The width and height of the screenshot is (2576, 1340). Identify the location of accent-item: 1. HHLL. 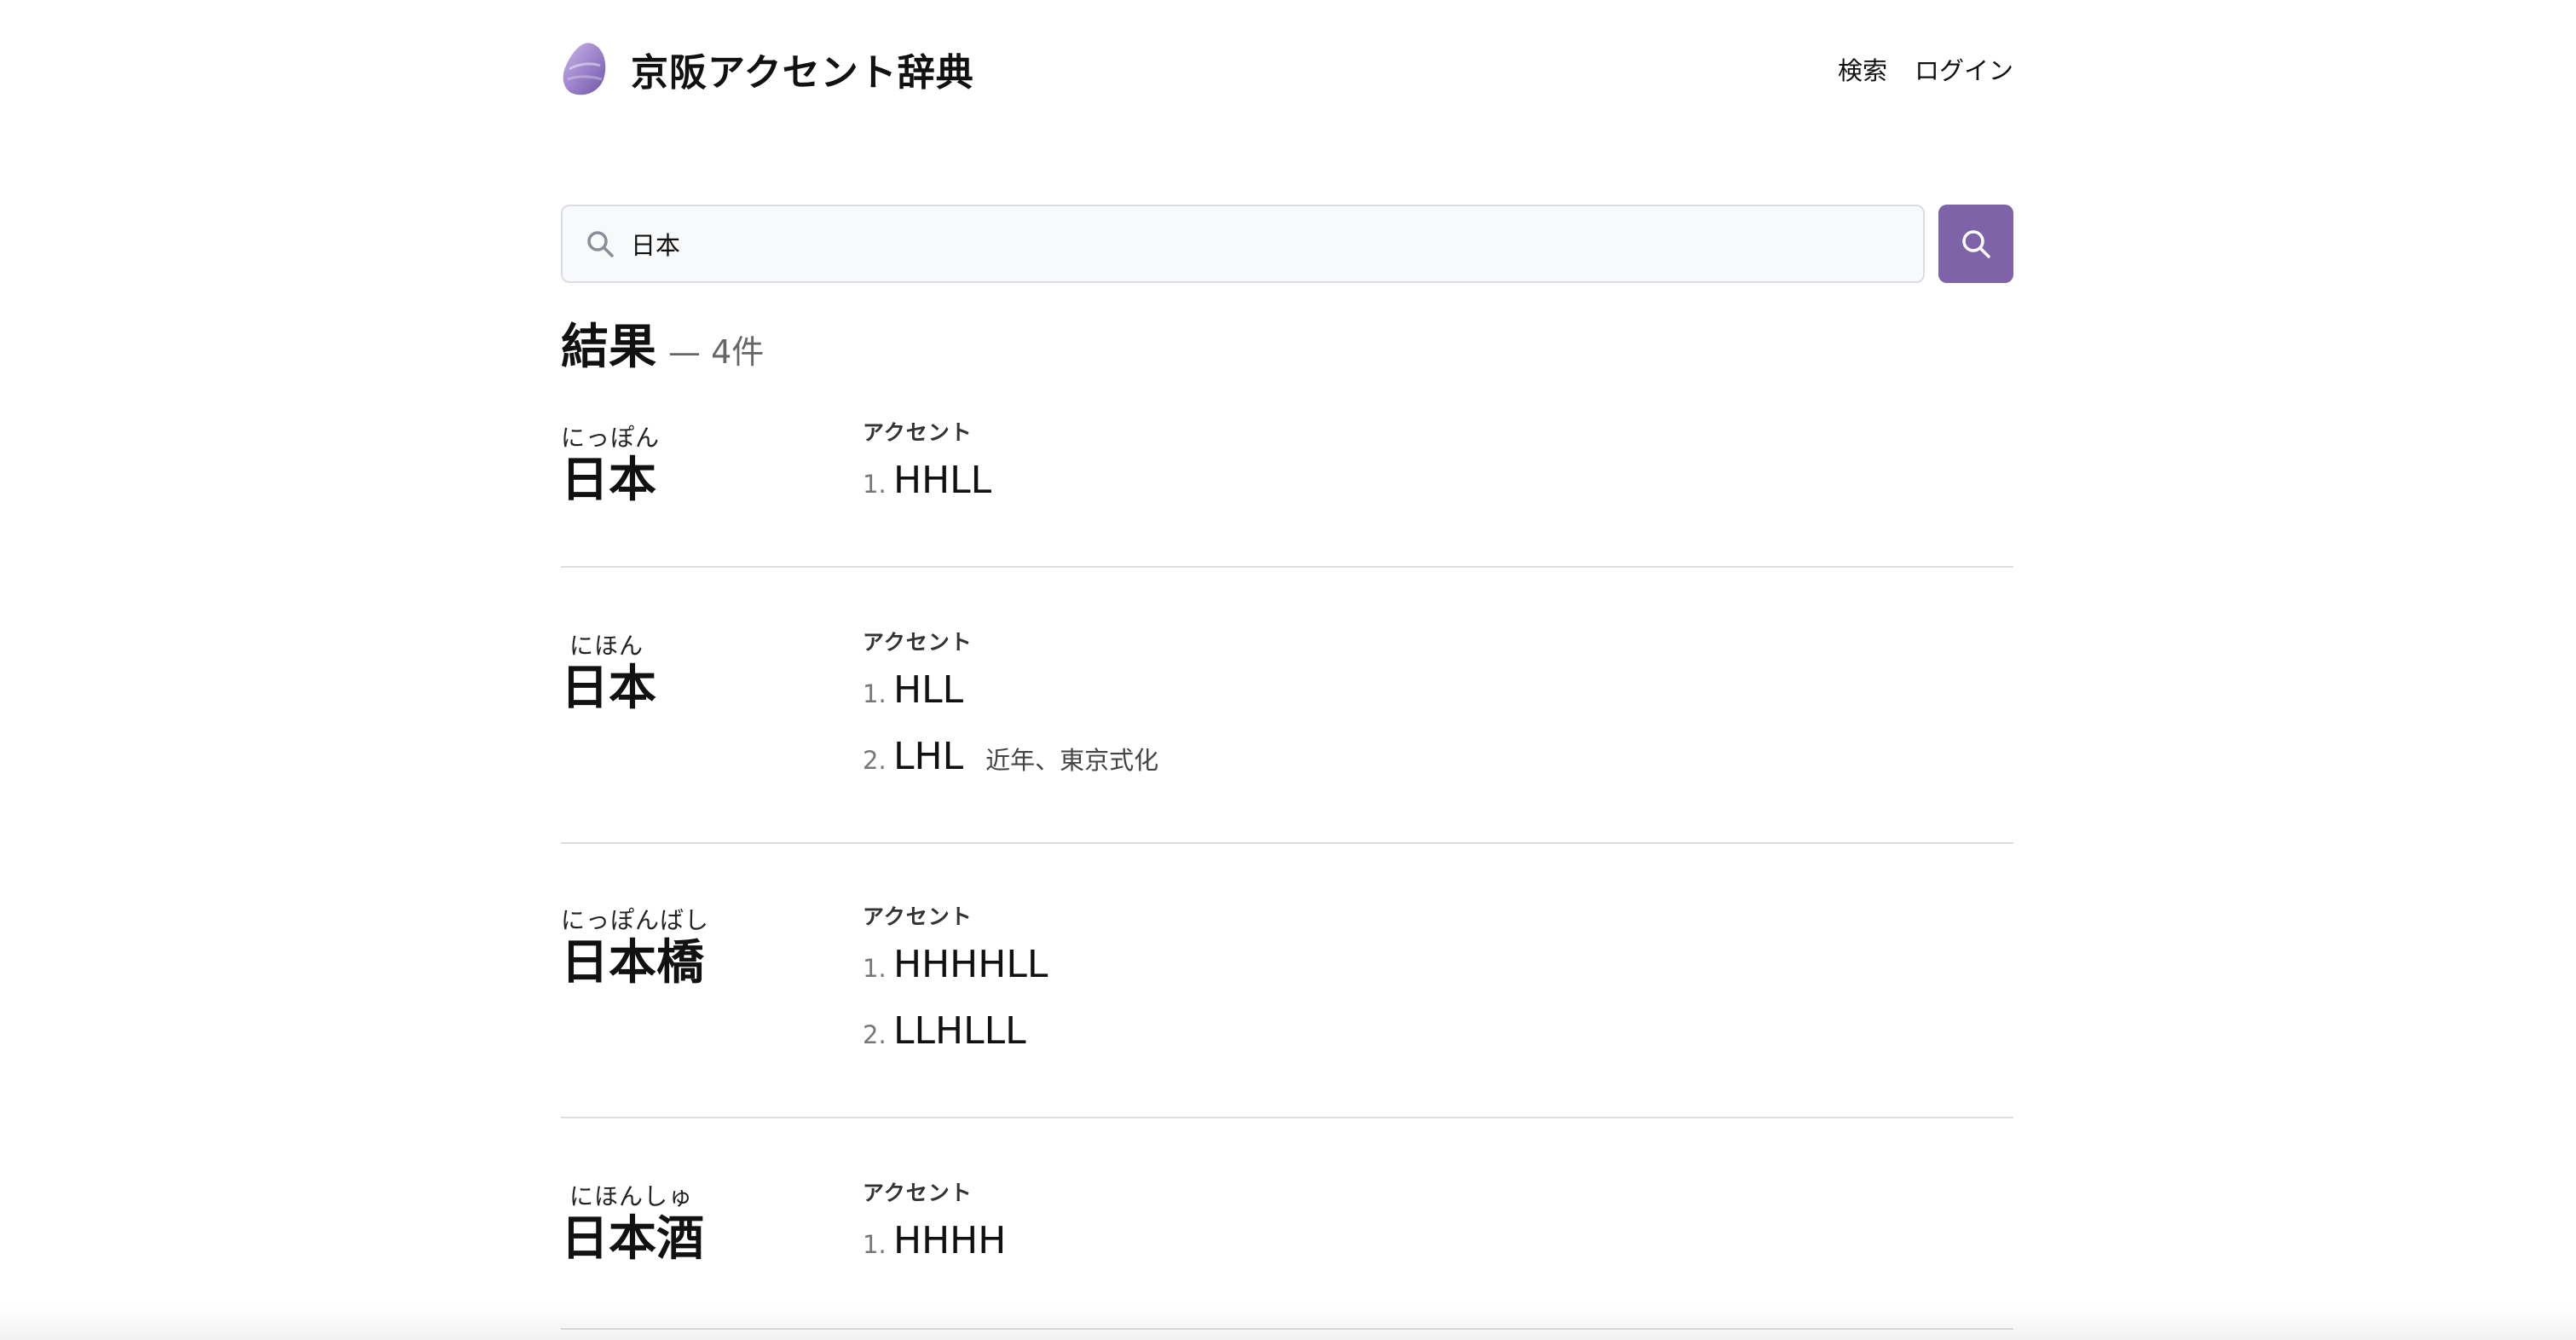
(927, 485).